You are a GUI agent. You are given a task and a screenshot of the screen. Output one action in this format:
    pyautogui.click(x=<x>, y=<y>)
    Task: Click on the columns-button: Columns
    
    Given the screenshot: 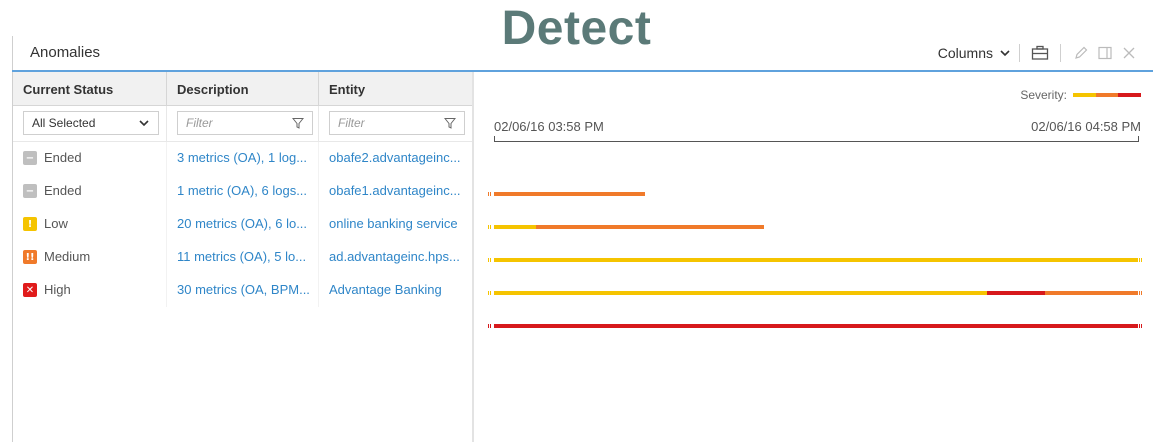 What is the action you would take?
    pyautogui.click(x=974, y=53)
    